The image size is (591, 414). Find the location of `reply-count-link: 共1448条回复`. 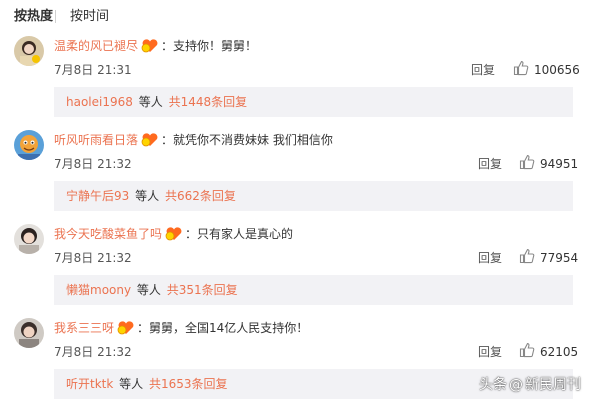

reply-count-link: 共1448条回复 is located at coordinates (208, 102).